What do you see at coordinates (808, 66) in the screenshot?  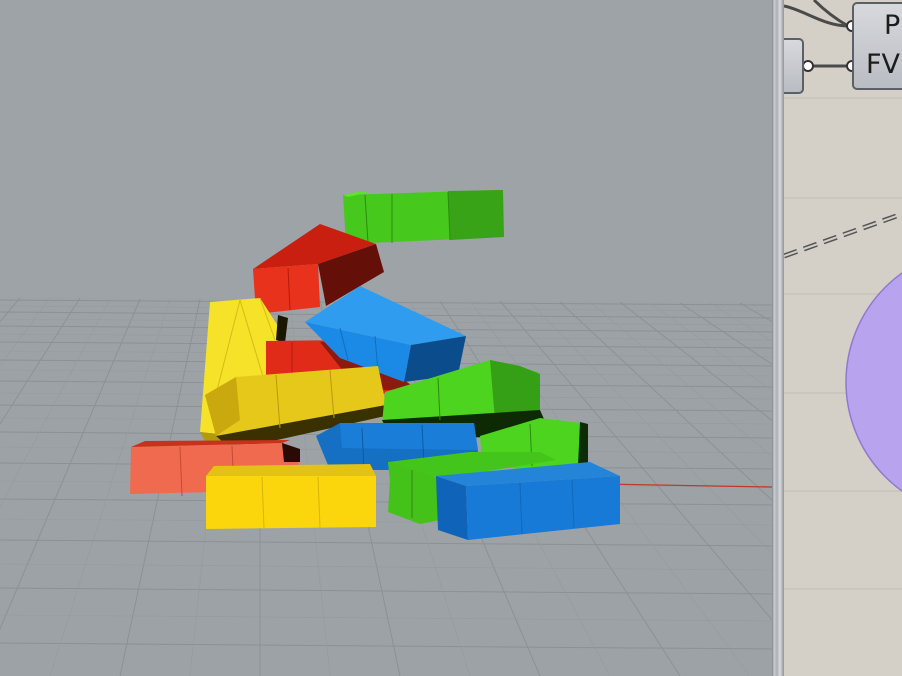 I see `output-port-left` at bounding box center [808, 66].